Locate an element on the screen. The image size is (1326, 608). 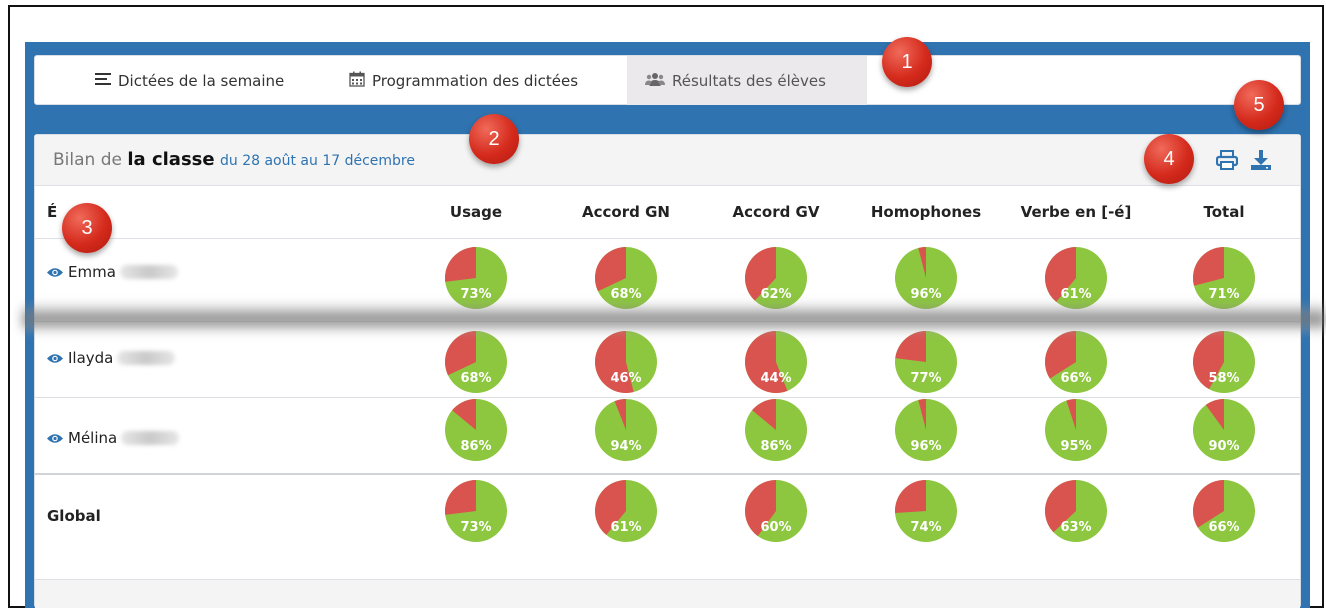
student-name: Emma is located at coordinates (92, 272).